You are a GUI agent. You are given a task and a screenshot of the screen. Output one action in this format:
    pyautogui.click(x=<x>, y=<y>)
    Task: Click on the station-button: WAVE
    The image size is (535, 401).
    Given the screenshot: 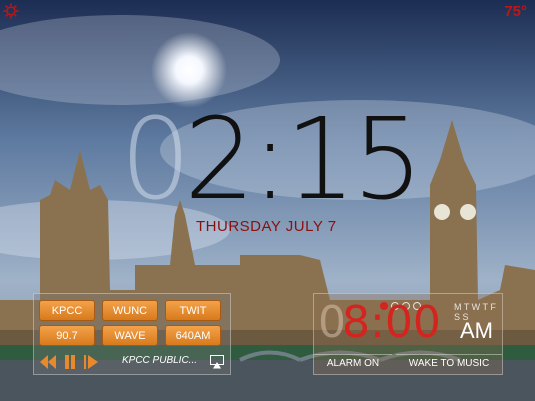 What is the action you would take?
    pyautogui.click(x=130, y=335)
    